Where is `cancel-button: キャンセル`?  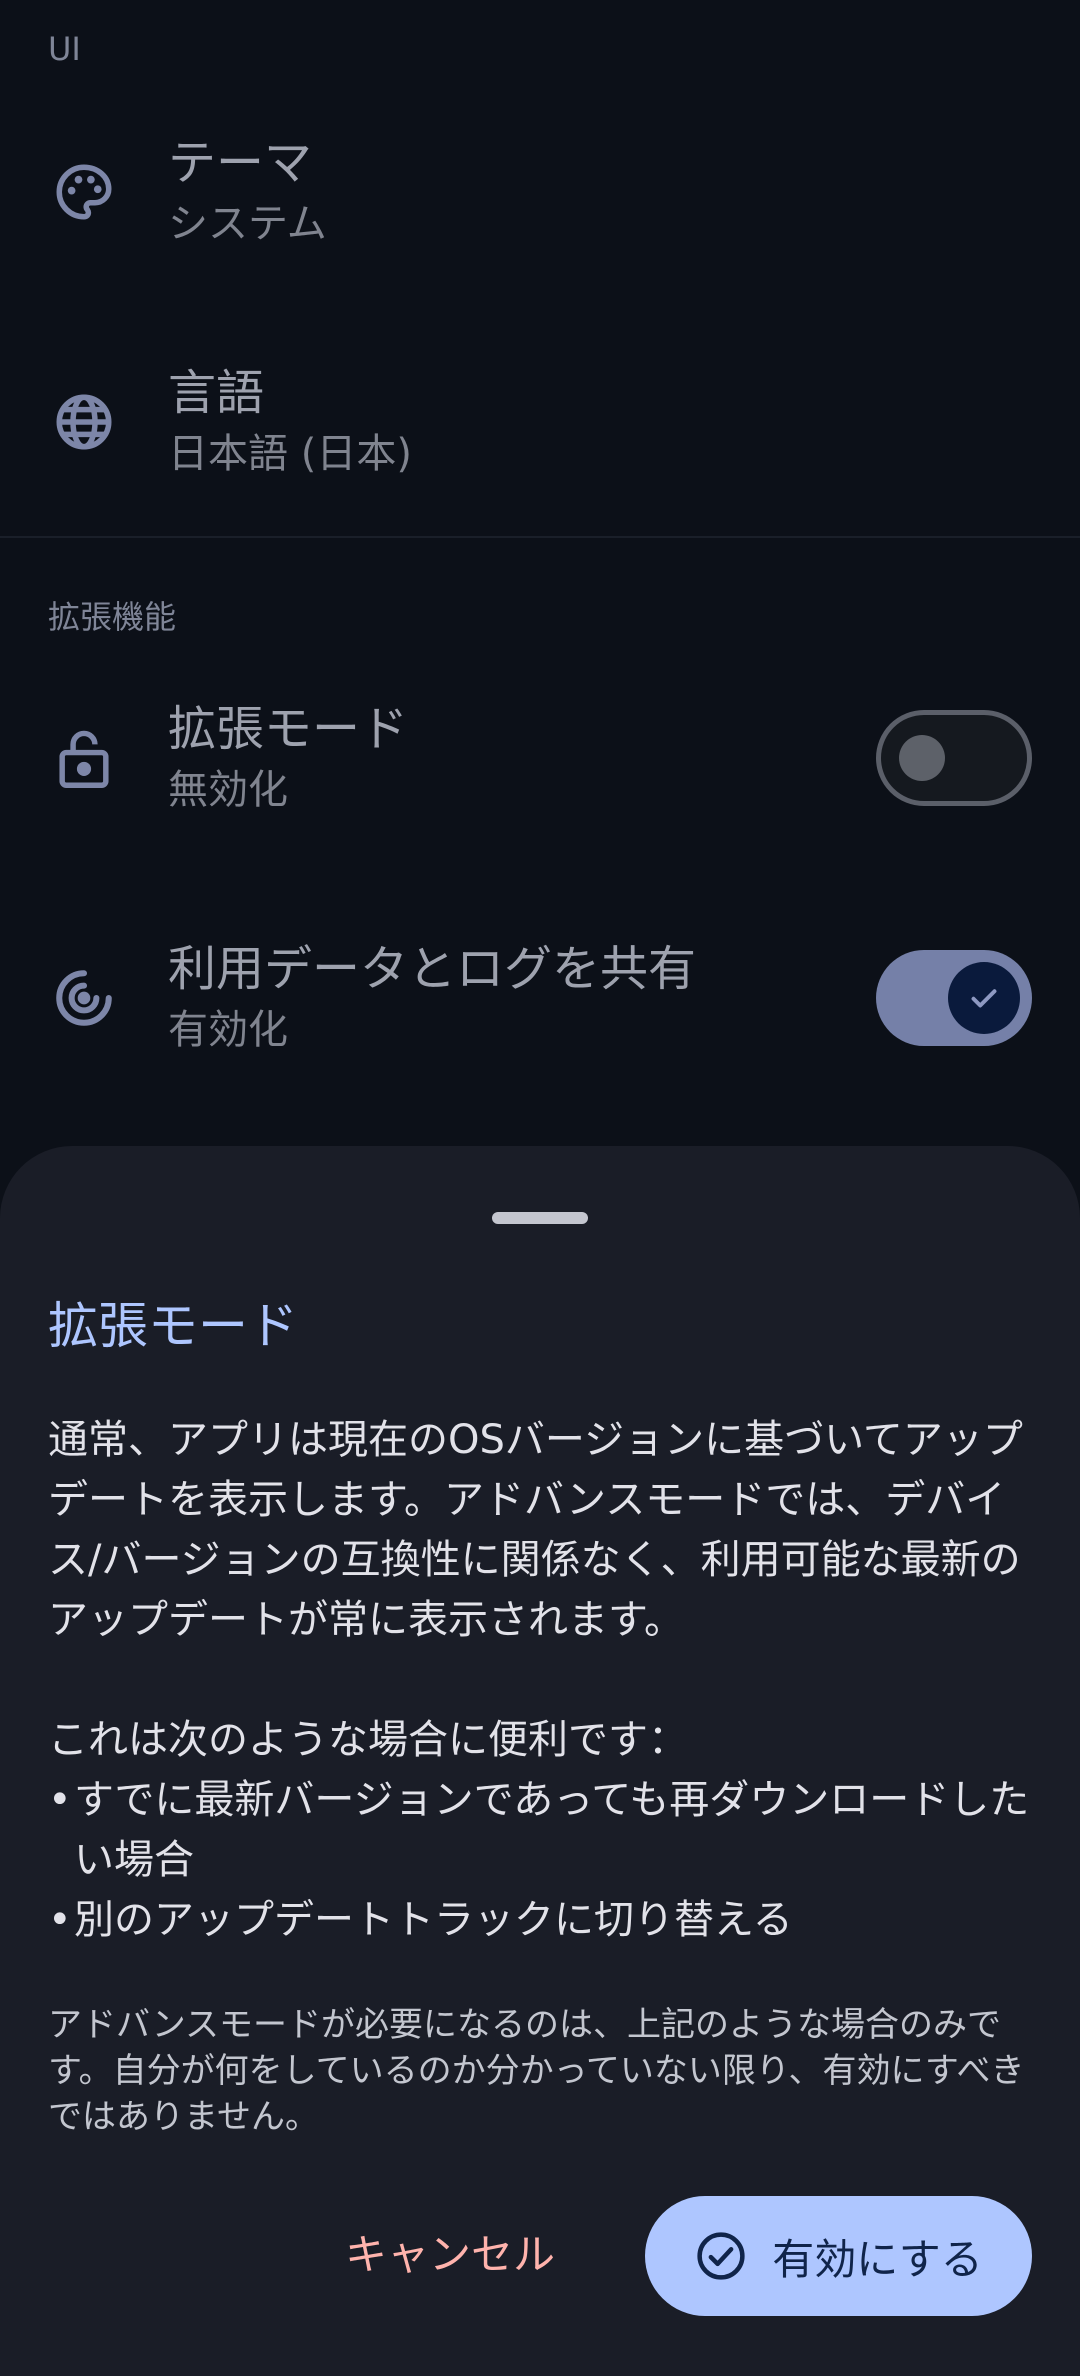 cancel-button: キャンセル is located at coordinates (450, 2251).